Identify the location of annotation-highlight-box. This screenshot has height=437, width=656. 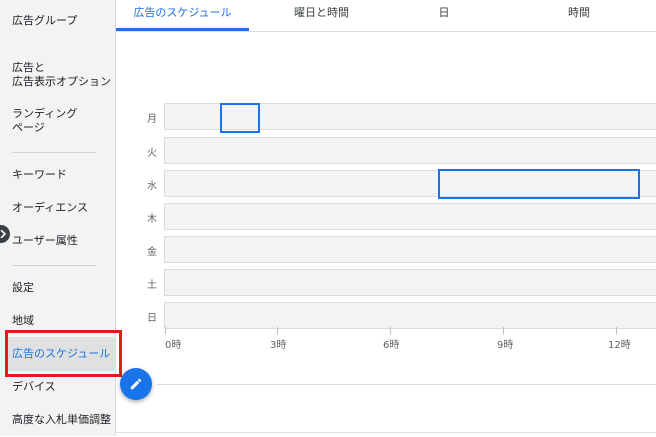
(63, 353).